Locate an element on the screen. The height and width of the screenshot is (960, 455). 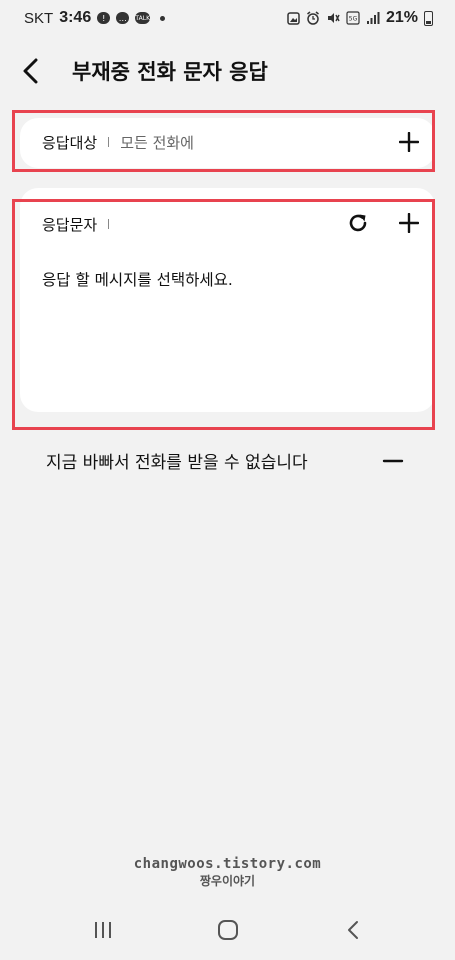
response-message-row: 응답문자 is located at coordinates (81, 224).